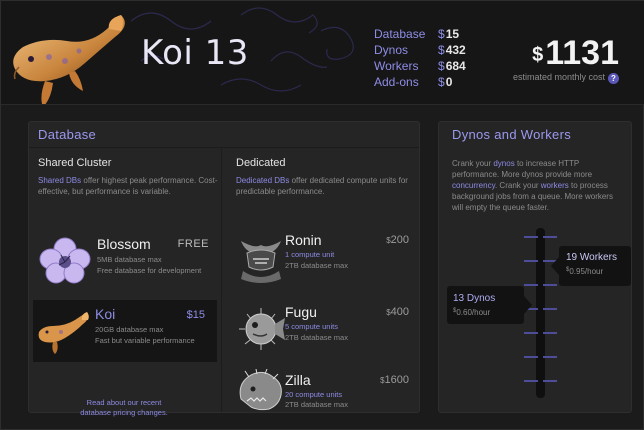 This screenshot has width=644, height=430. Describe the element at coordinates (129, 259) in the screenshot. I see `plan-storage: 5MB database max` at that location.